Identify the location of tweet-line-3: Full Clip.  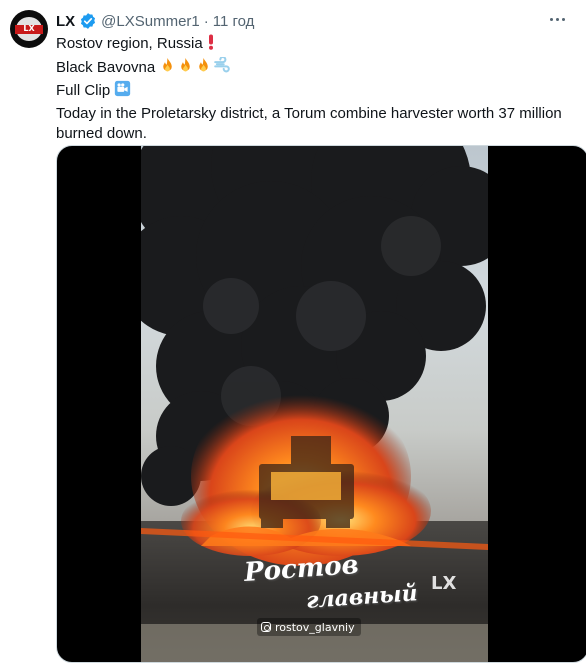
(314, 92).